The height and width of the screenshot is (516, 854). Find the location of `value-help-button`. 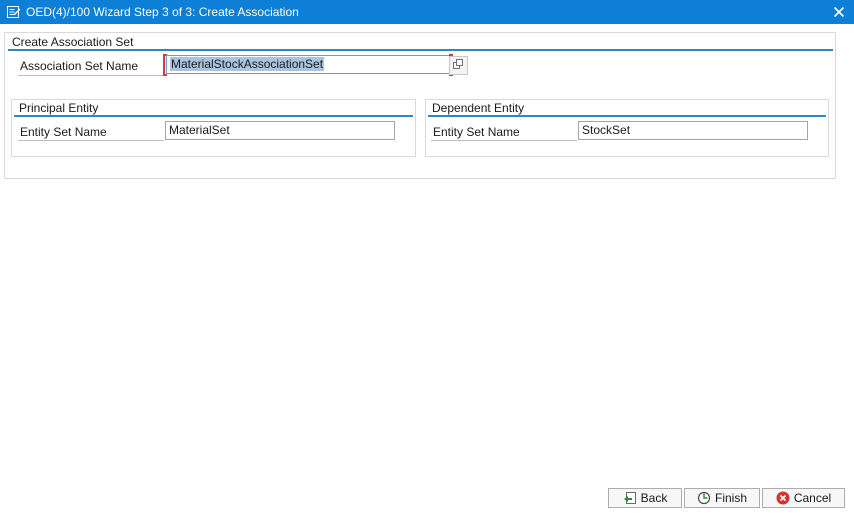

value-help-button is located at coordinates (458, 65).